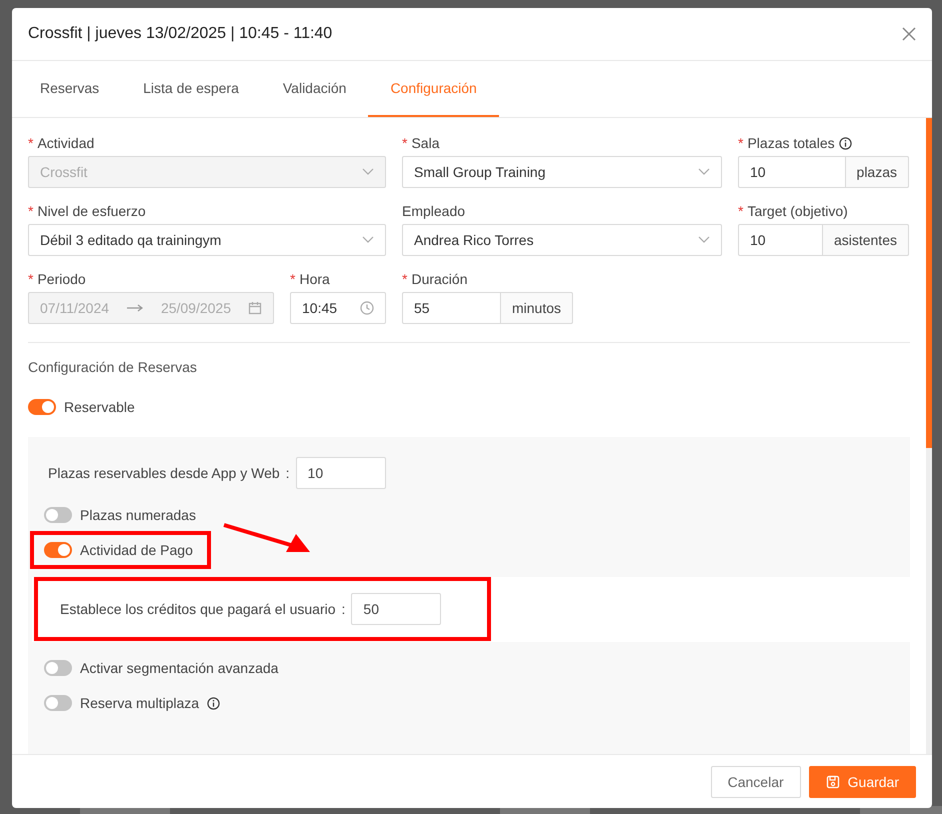  Describe the element at coordinates (434, 211) in the screenshot. I see `field-label: Empleado` at that location.